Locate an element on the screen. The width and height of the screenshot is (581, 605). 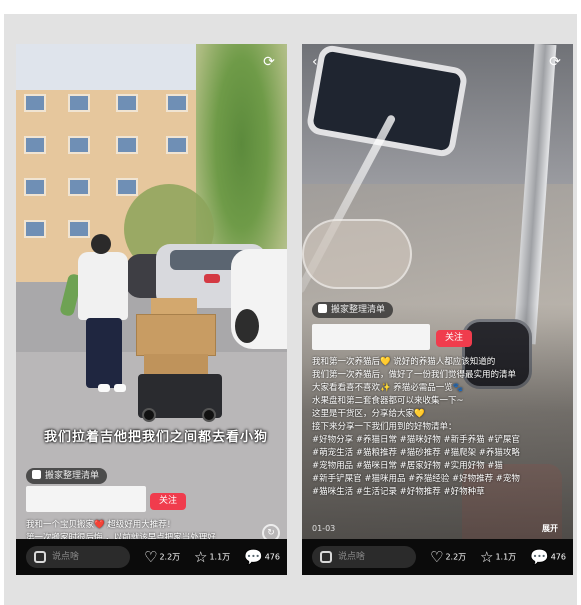
post-time: 01-03 is located at coordinates (324, 528).